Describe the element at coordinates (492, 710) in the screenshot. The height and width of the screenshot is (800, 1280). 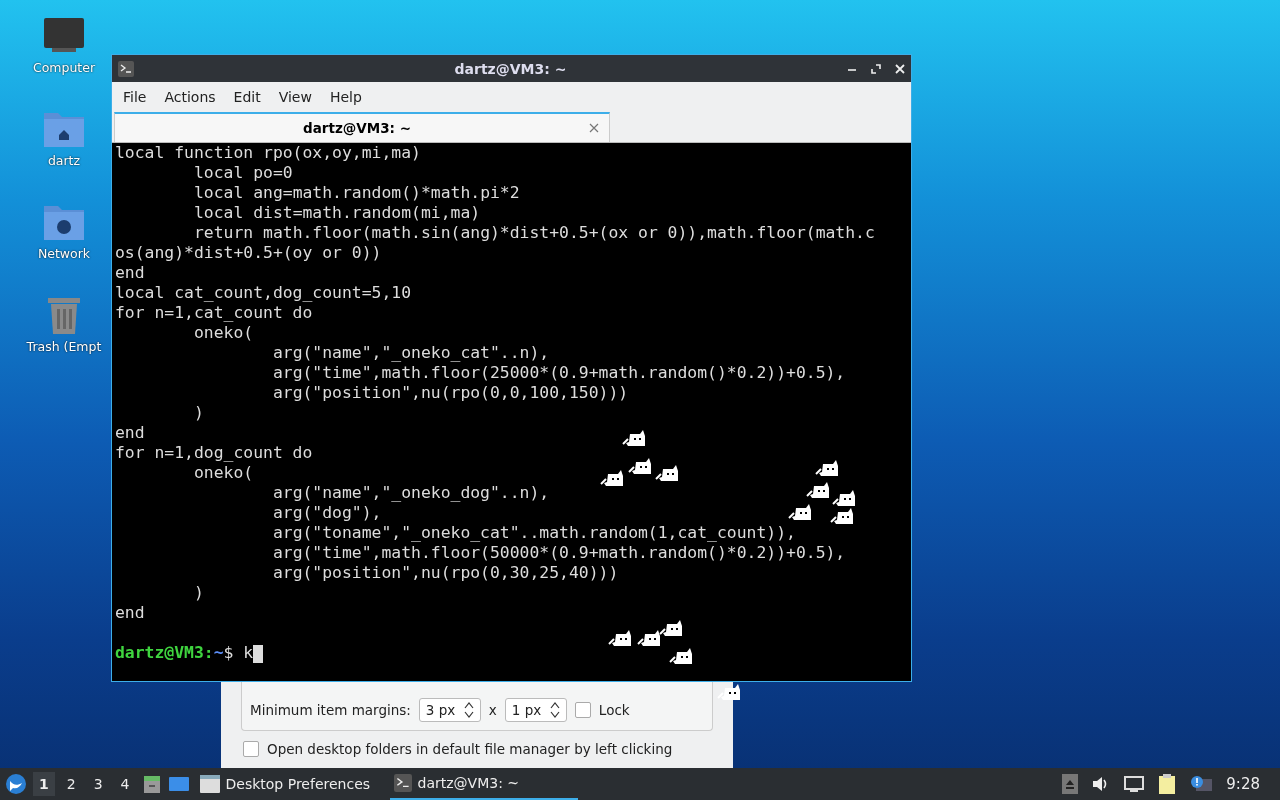
I see `times-sign: x` at that location.